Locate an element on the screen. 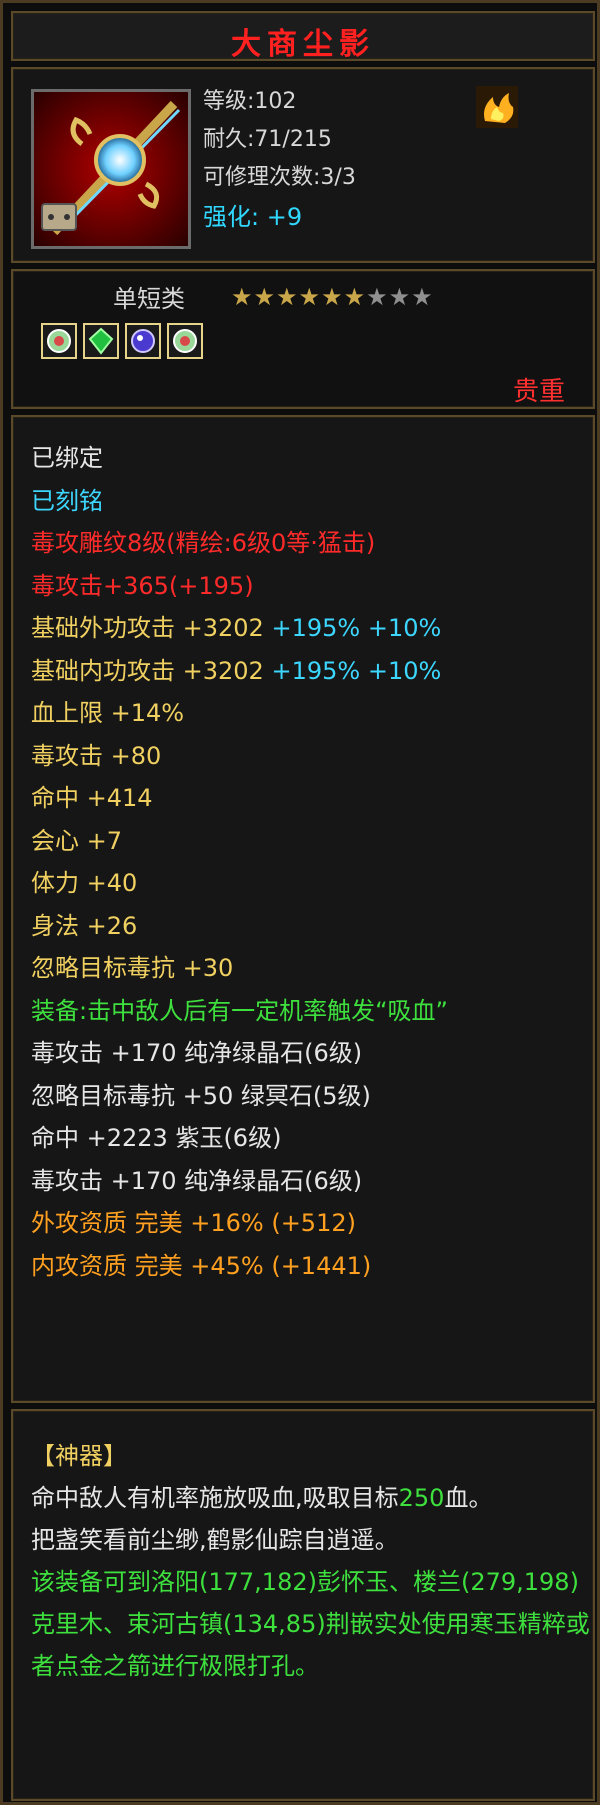  poison-attack-line: 毒攻击 +80 is located at coordinates (96, 755).